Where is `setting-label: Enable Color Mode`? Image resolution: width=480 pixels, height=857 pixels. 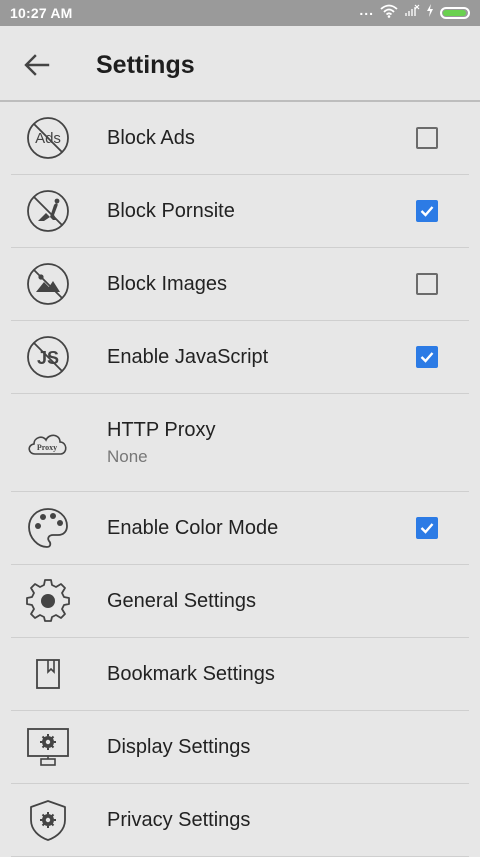 setting-label: Enable Color Mode is located at coordinates (193, 528).